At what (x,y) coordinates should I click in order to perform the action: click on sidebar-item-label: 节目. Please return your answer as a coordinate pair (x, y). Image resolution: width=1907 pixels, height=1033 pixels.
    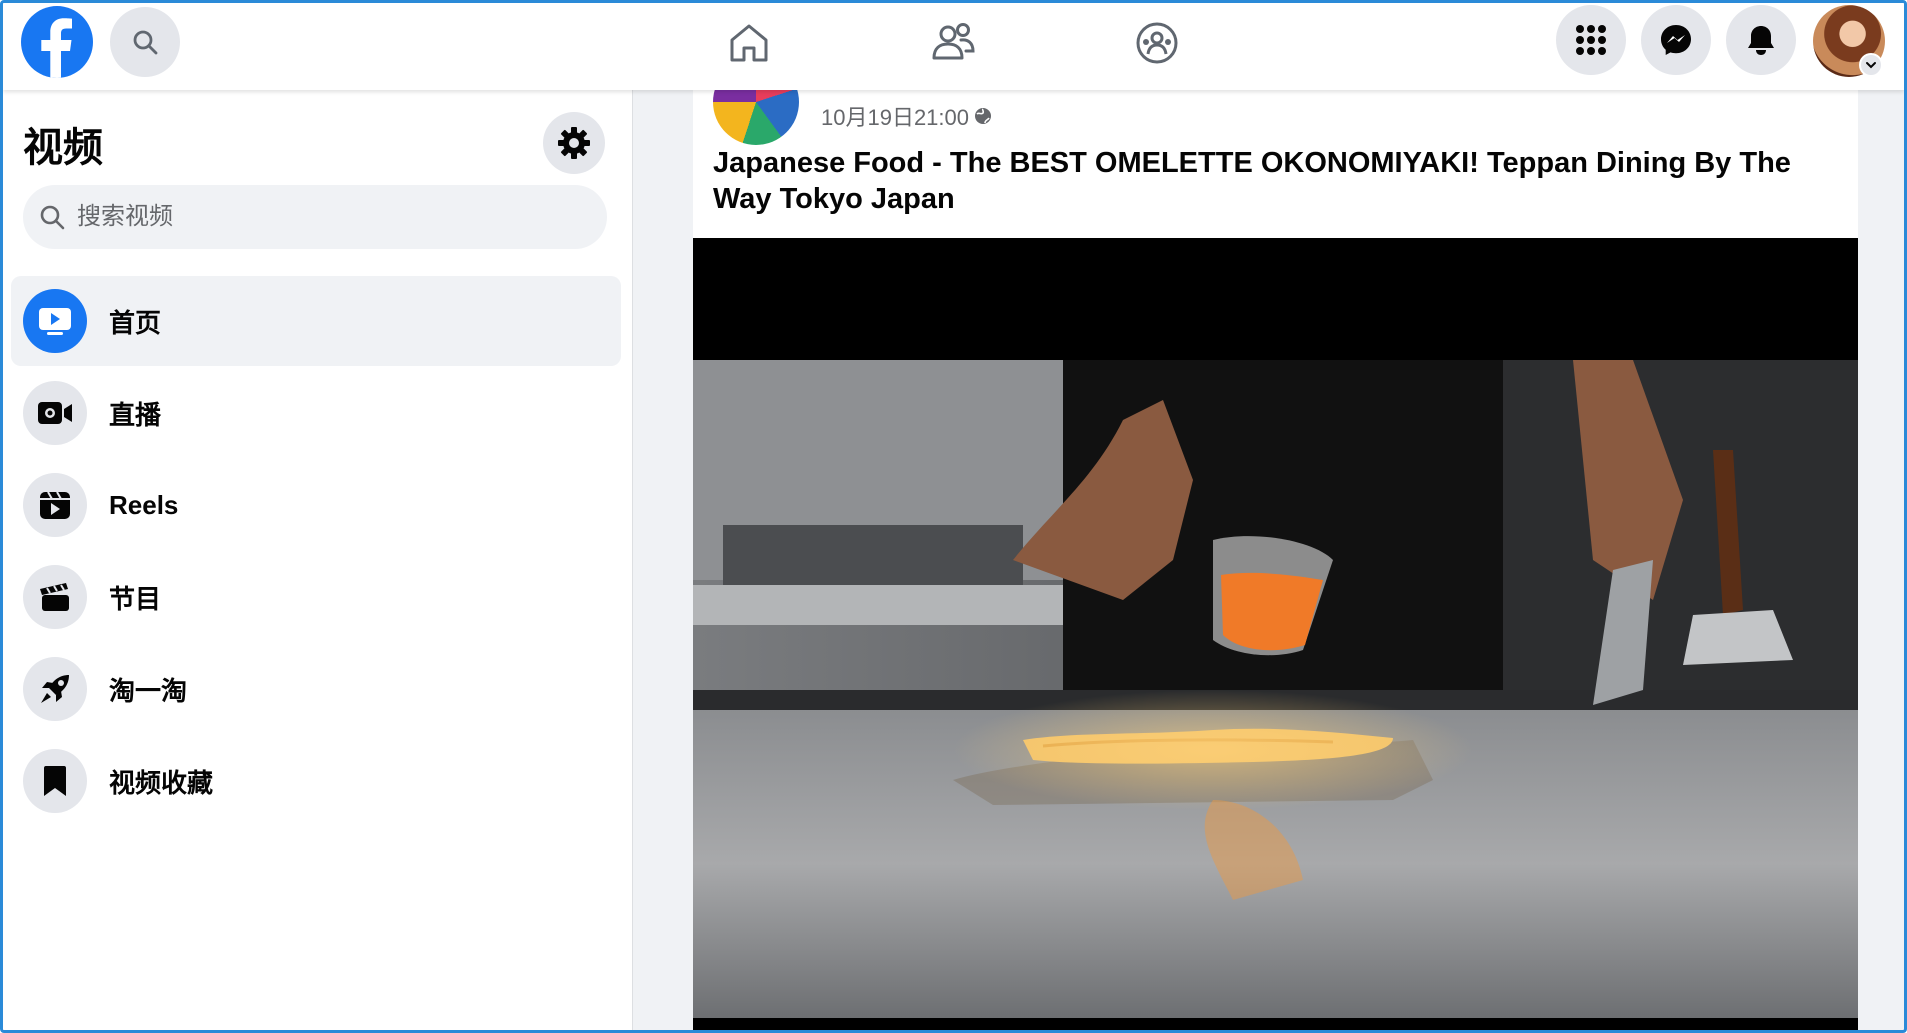
    Looking at the image, I should click on (135, 598).